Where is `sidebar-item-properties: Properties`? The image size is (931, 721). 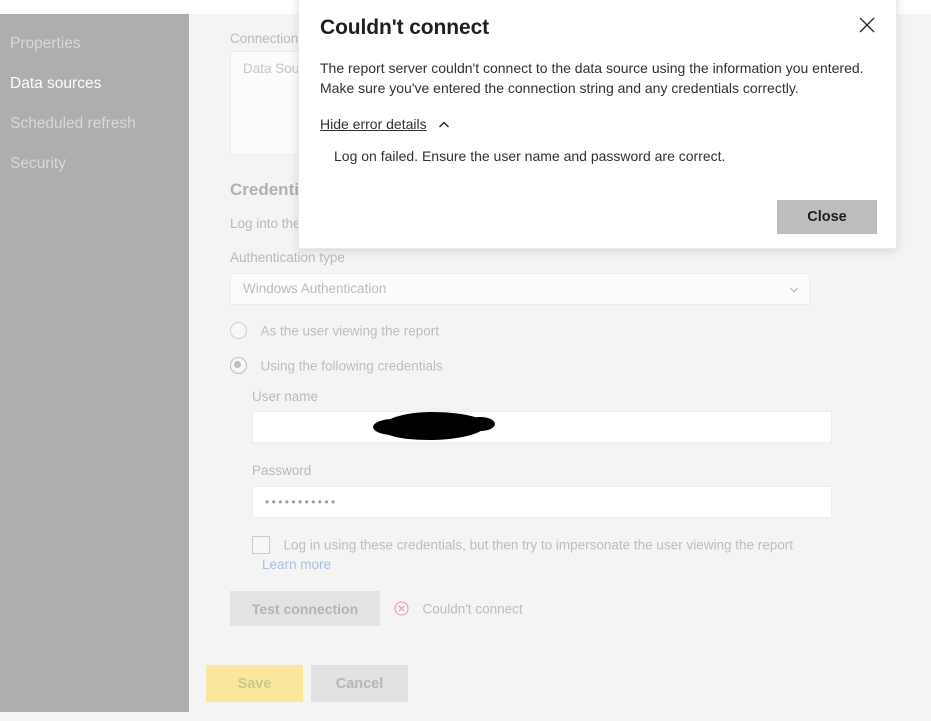 sidebar-item-properties: Properties is located at coordinates (94, 44).